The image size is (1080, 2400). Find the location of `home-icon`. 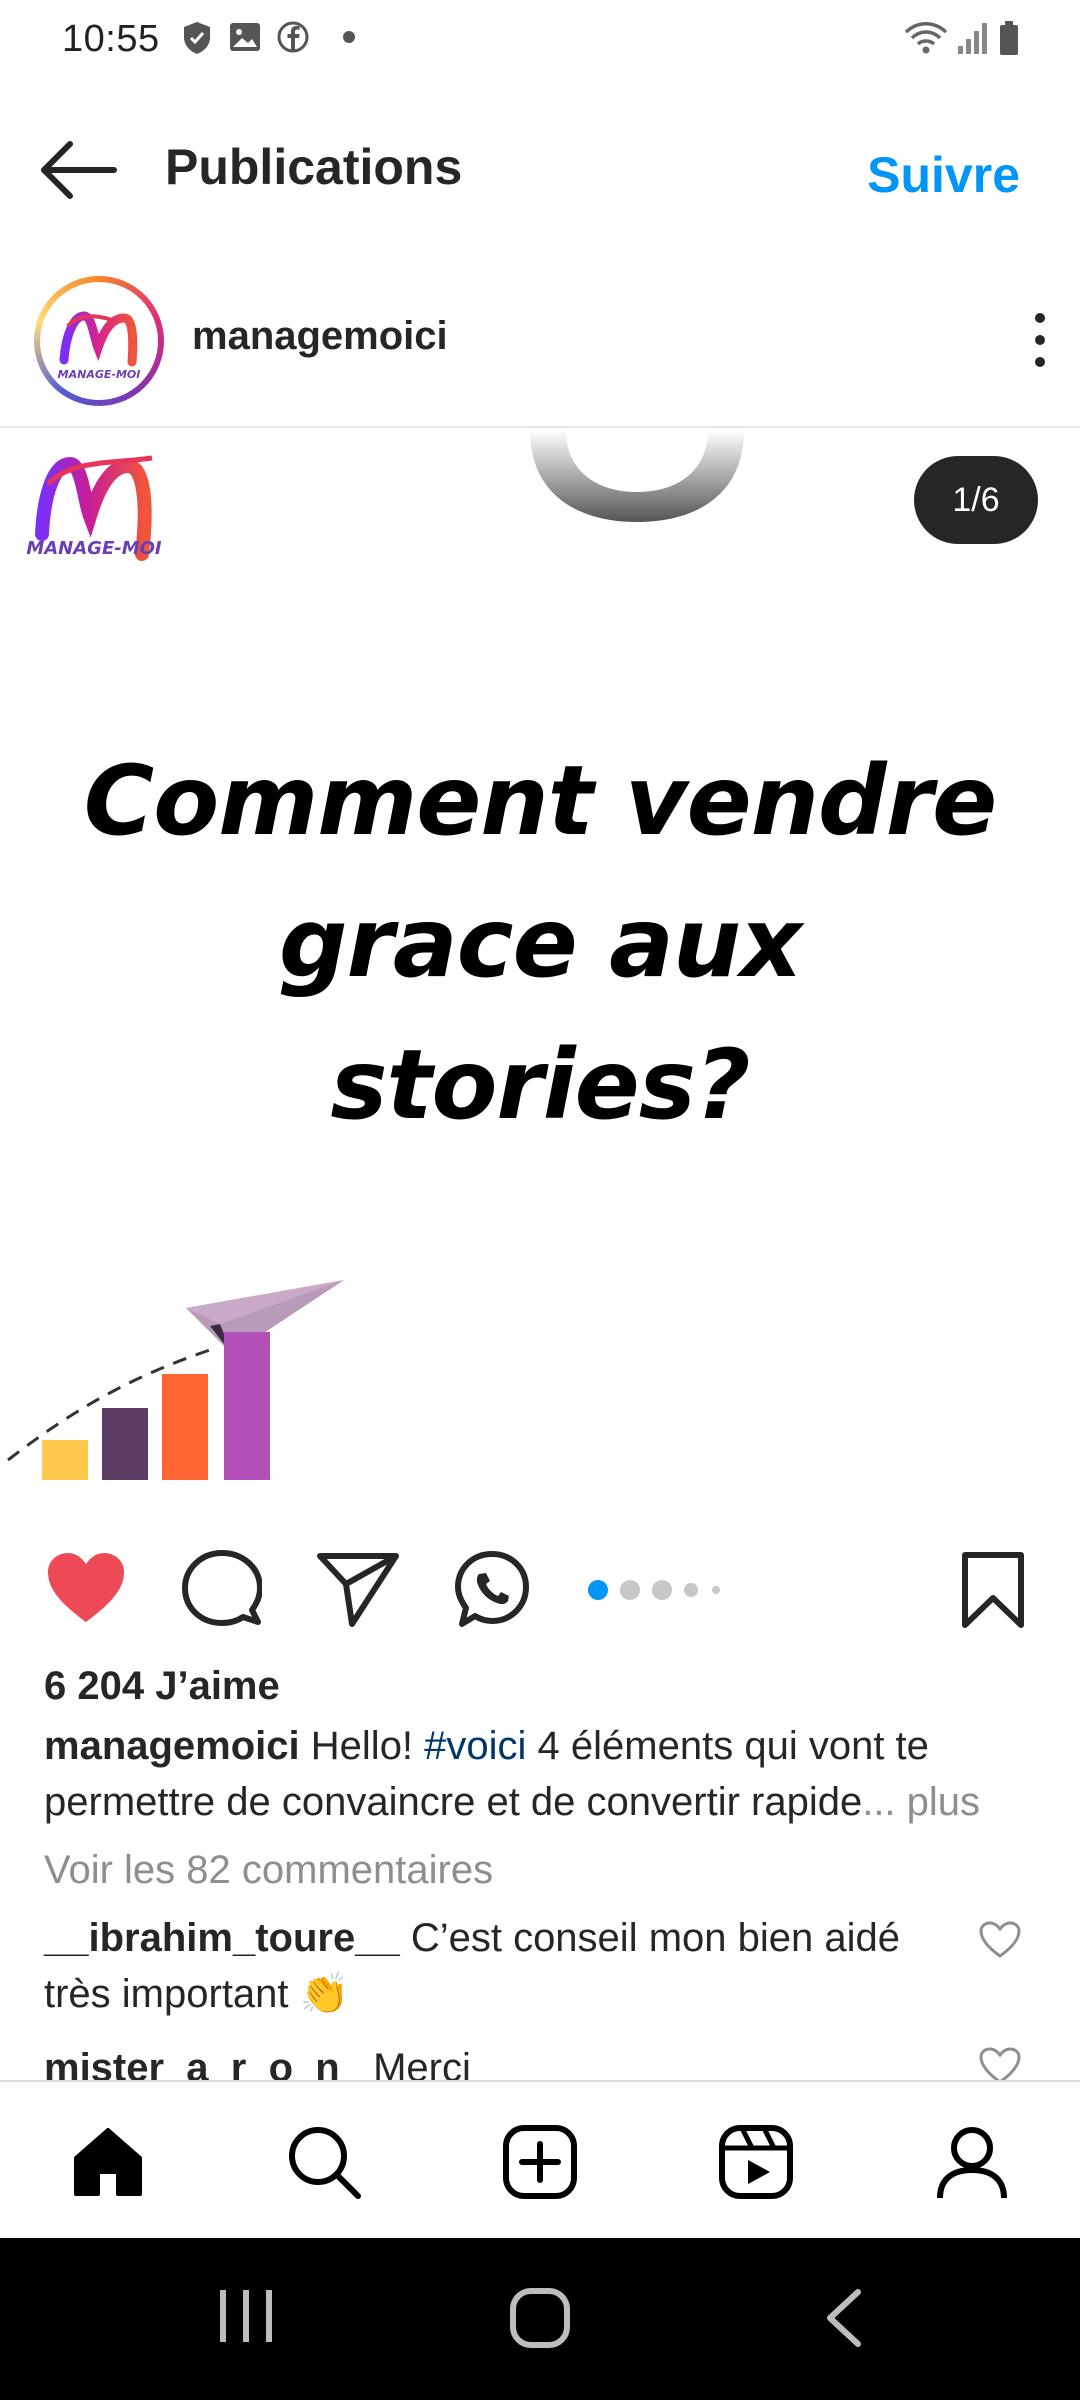

home-icon is located at coordinates (108, 2162).